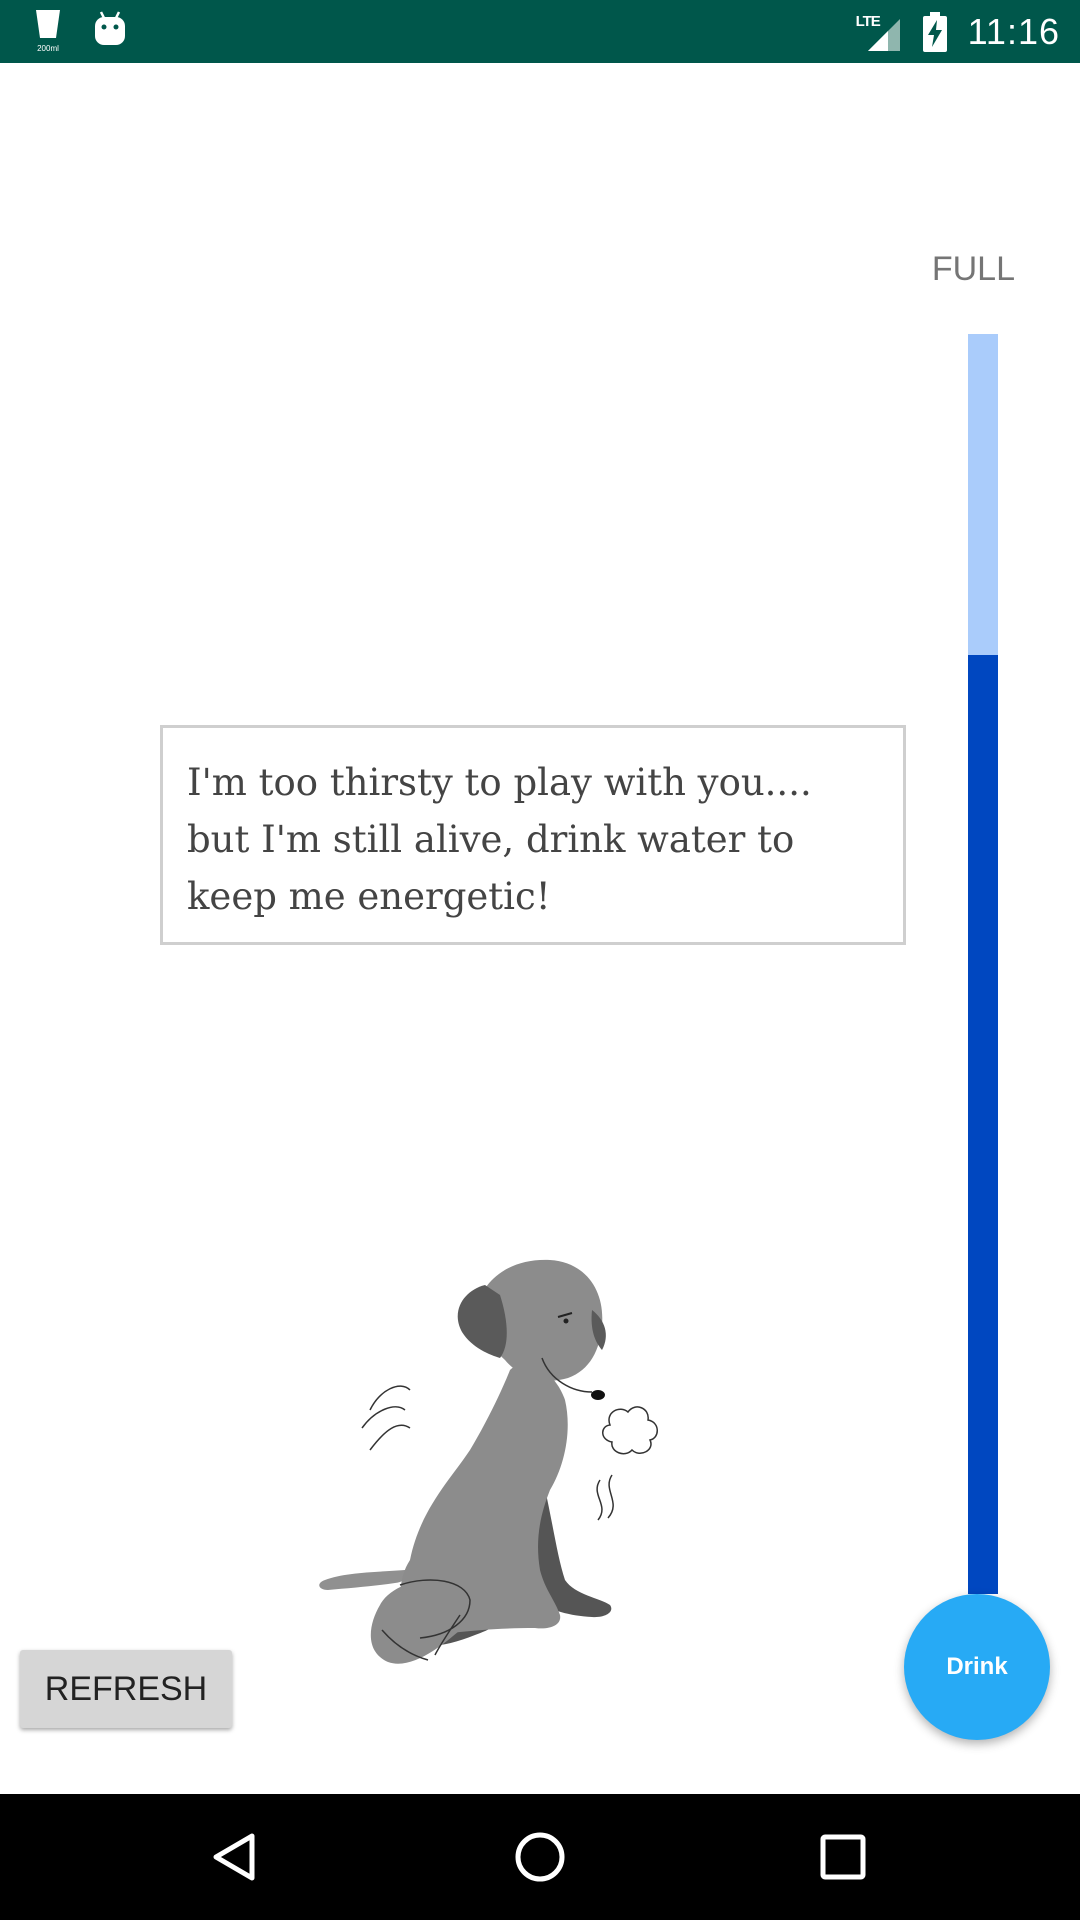 The height and width of the screenshot is (1920, 1080). I want to click on status-bar: 200ml LTE 11:16, so click(540, 31).